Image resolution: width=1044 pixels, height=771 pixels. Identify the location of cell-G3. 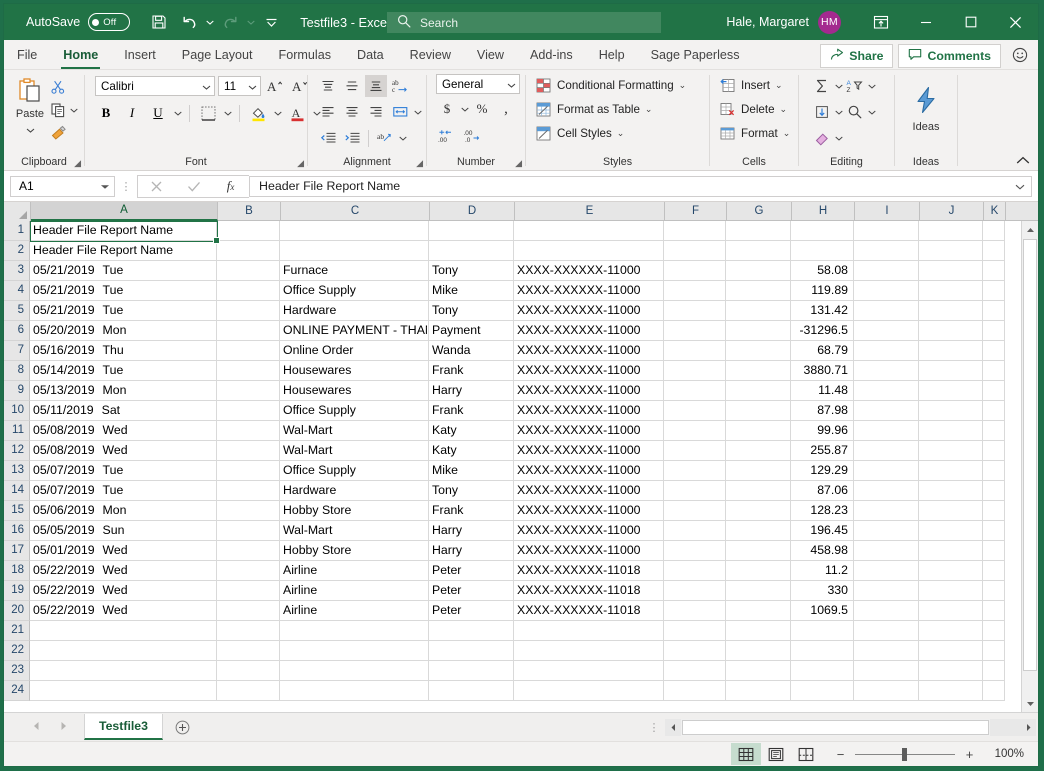
(758, 271).